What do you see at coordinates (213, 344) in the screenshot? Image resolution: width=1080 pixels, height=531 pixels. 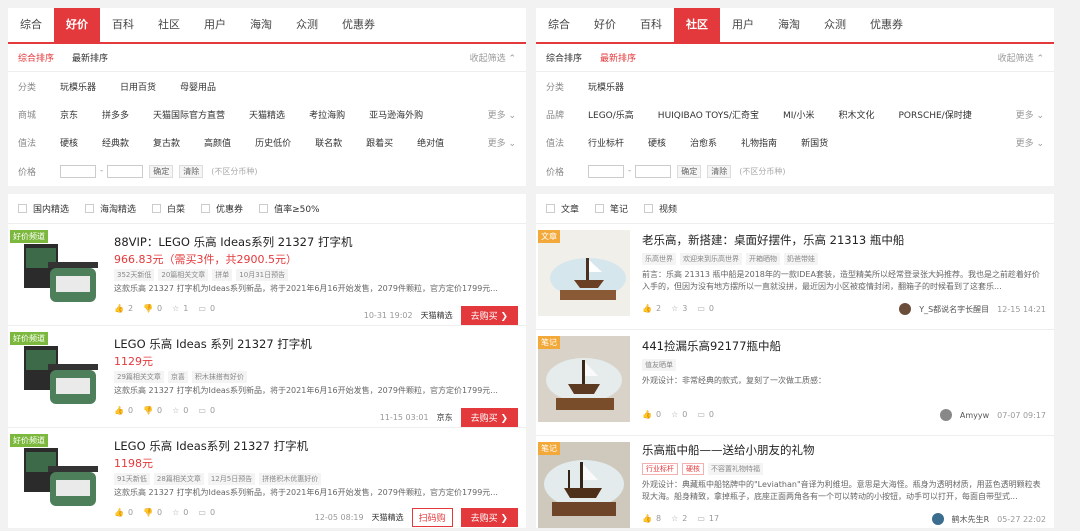 I see `item-title: LEGO 乐高 Ideas 系列 21327 打字机` at bounding box center [213, 344].